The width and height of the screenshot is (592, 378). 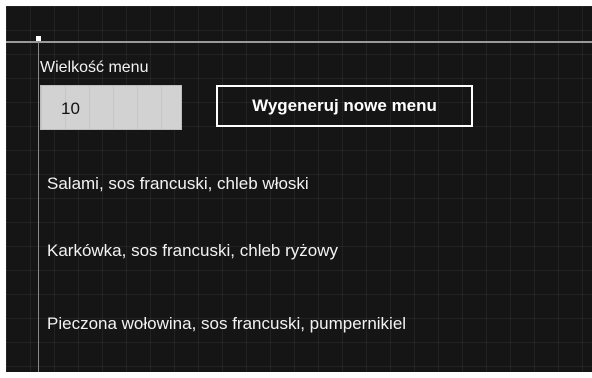 I want to click on generate-menu-button: Wygeneruj nowe menu, so click(x=344, y=106).